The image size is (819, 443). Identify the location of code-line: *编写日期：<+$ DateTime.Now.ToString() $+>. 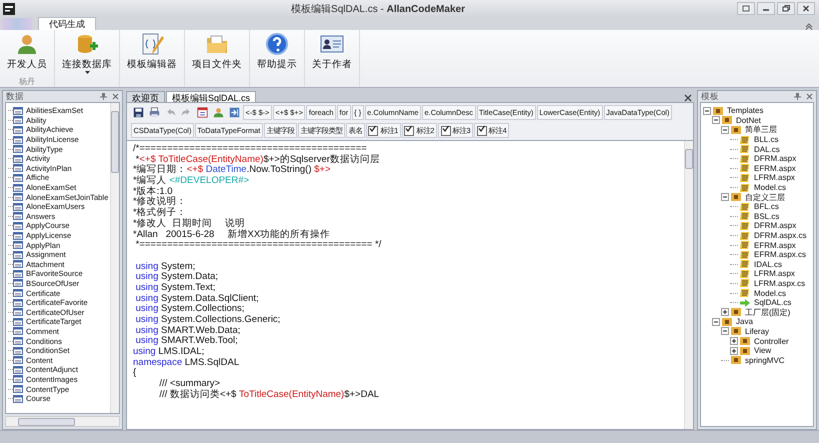
(232, 170).